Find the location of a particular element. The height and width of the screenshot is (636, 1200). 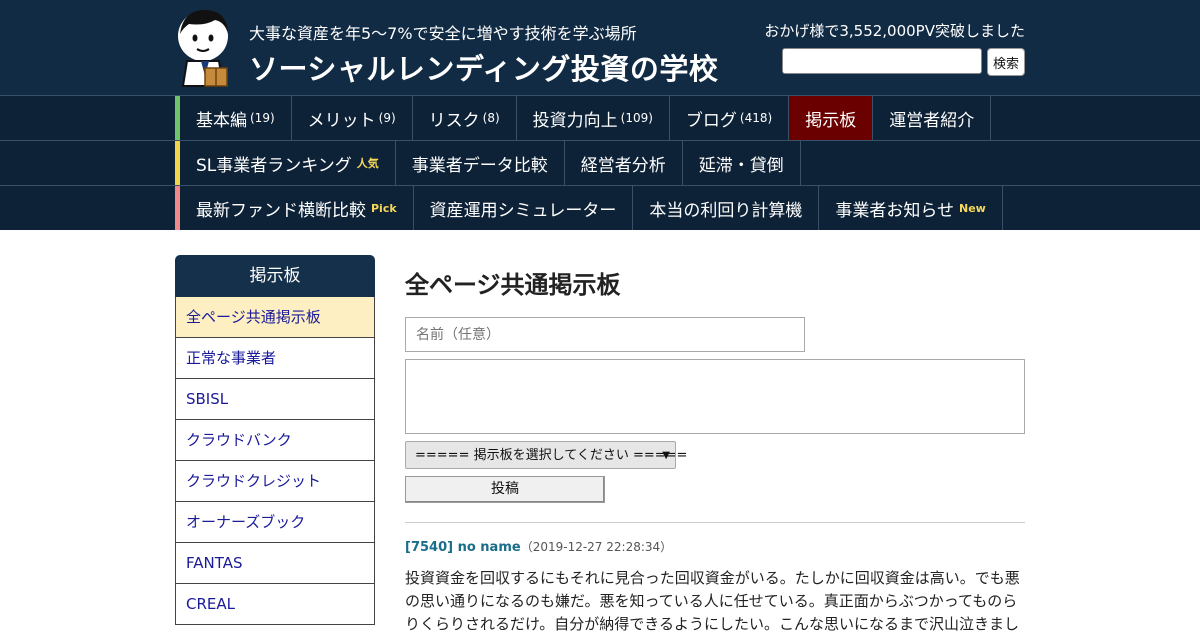

sidebar-item-fantas: FANTAS is located at coordinates (275, 563).